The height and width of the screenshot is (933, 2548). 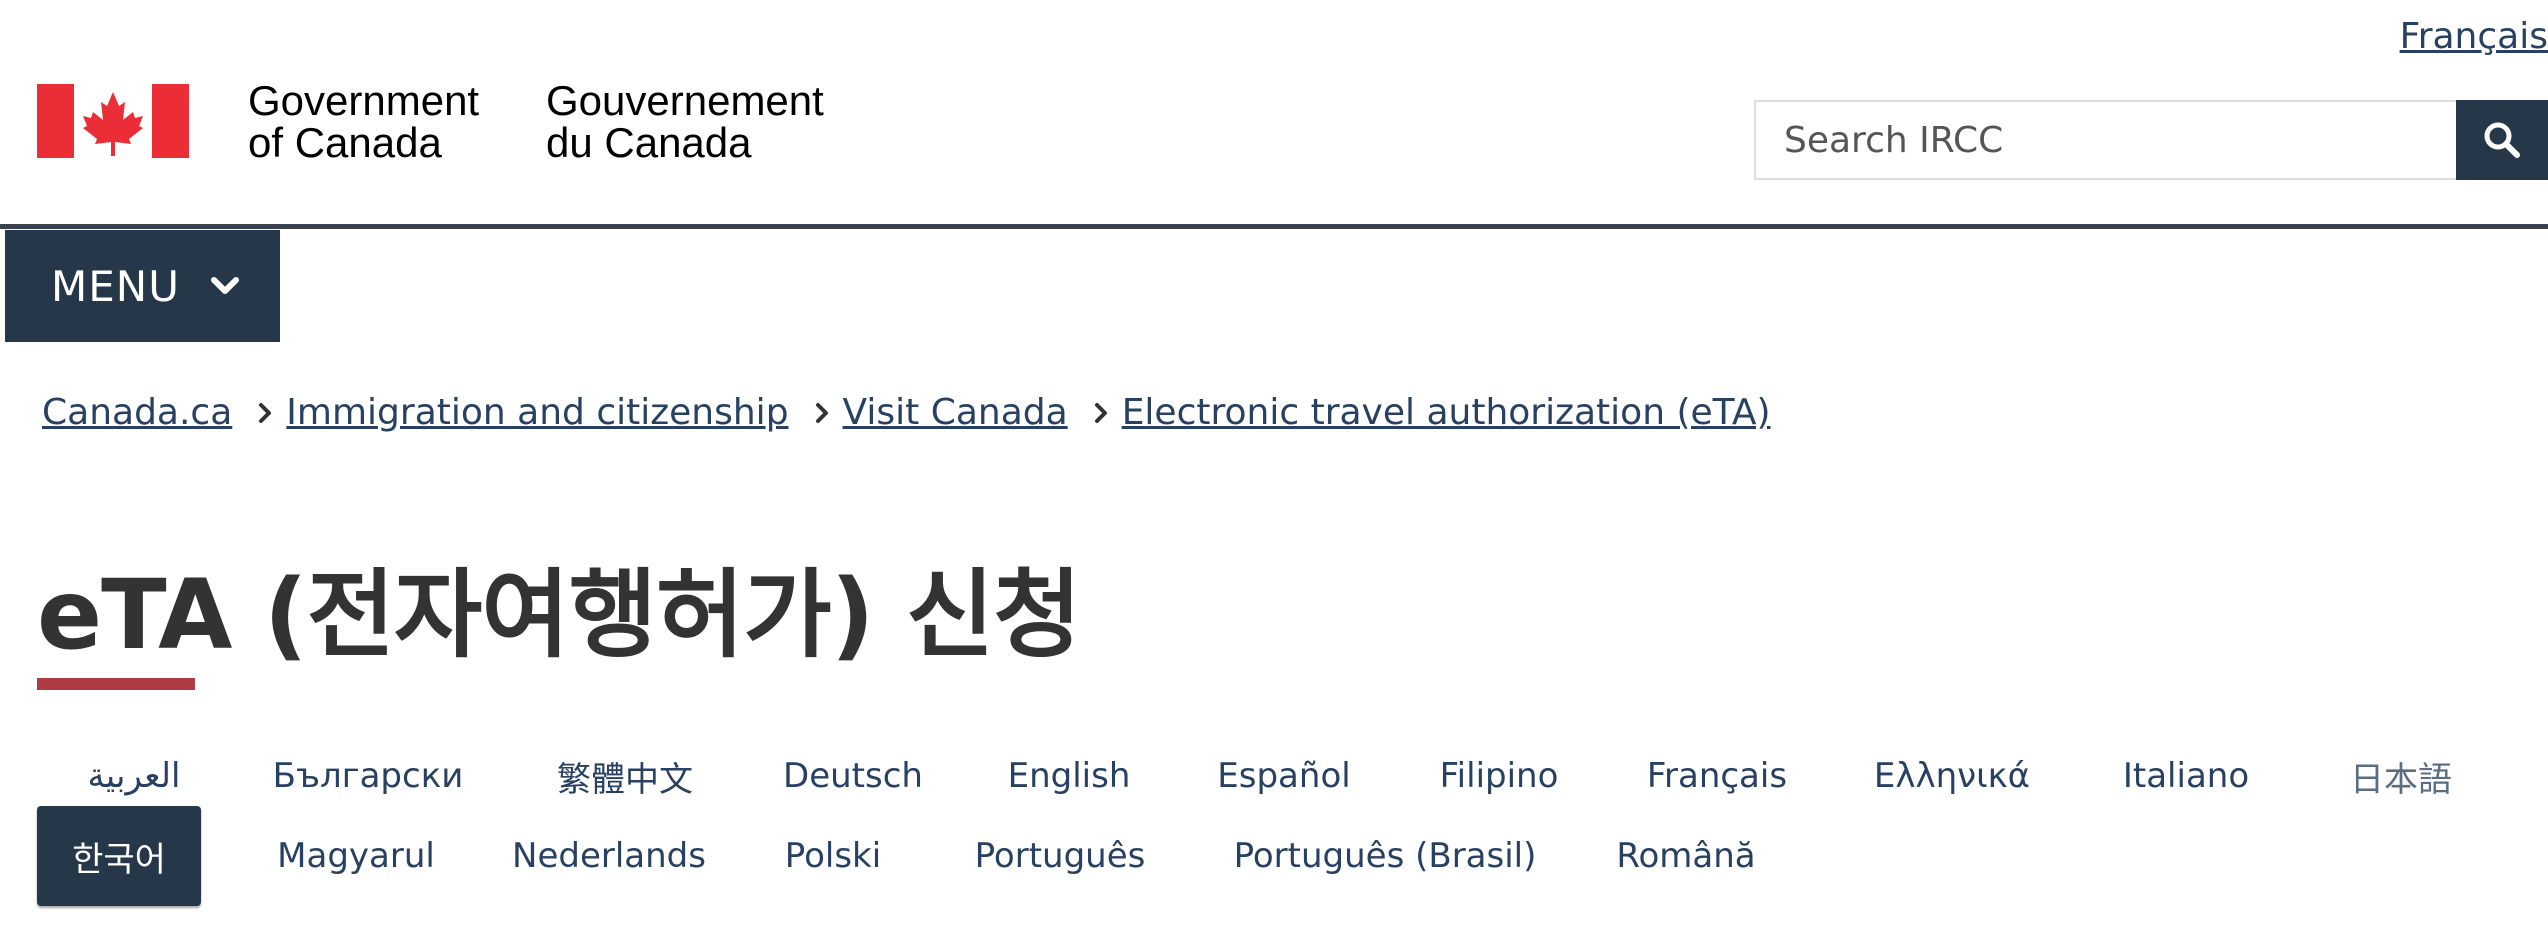 I want to click on signature-en-line1: Government, so click(x=364, y=100).